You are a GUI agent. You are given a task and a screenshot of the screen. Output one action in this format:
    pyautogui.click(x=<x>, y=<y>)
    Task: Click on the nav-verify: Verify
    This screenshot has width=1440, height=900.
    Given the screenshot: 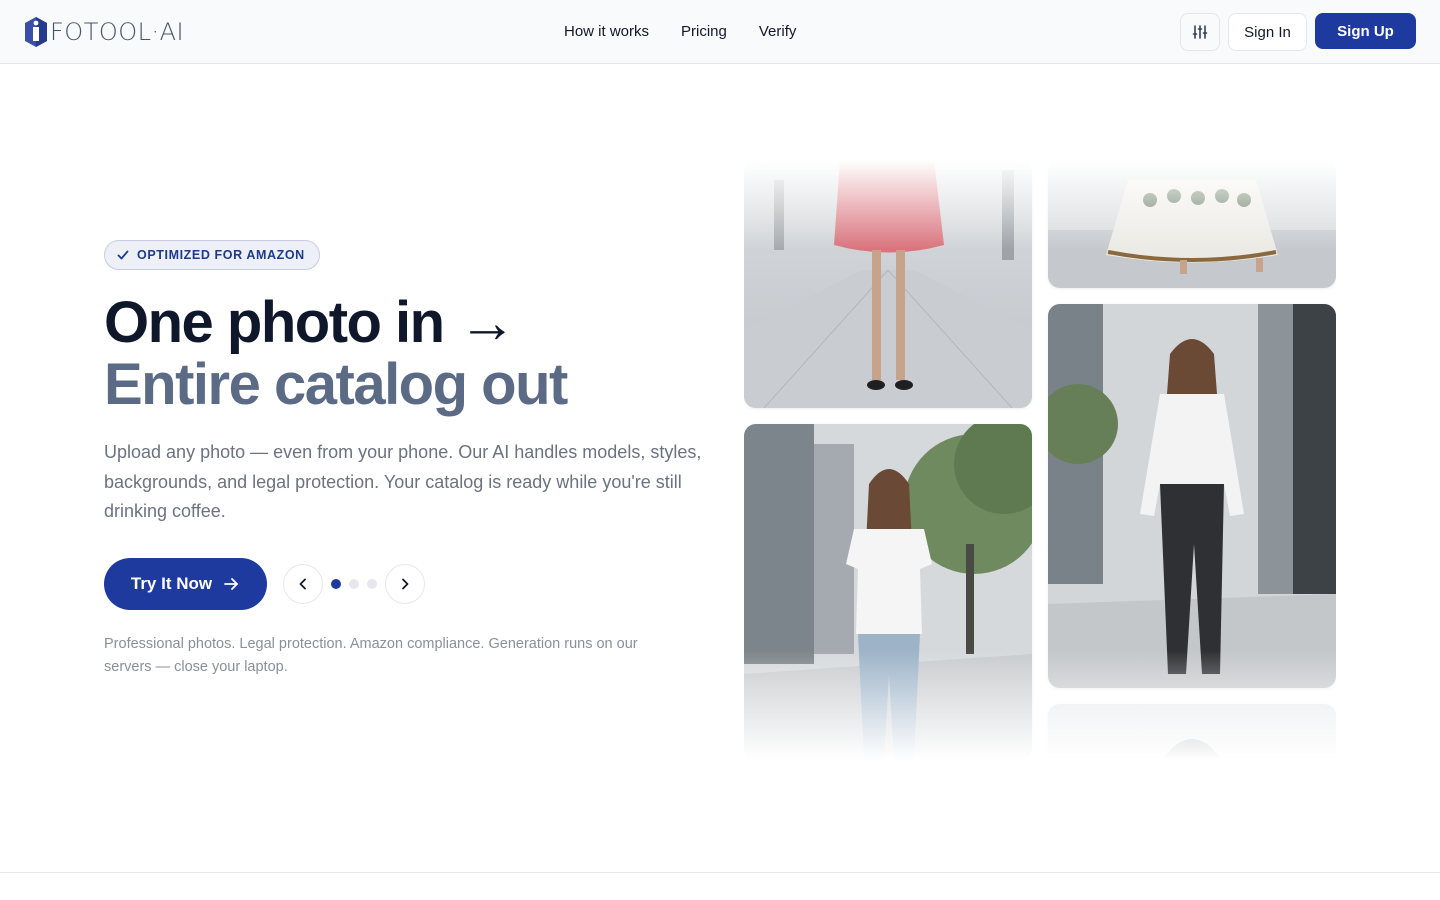 What is the action you would take?
    pyautogui.click(x=778, y=32)
    